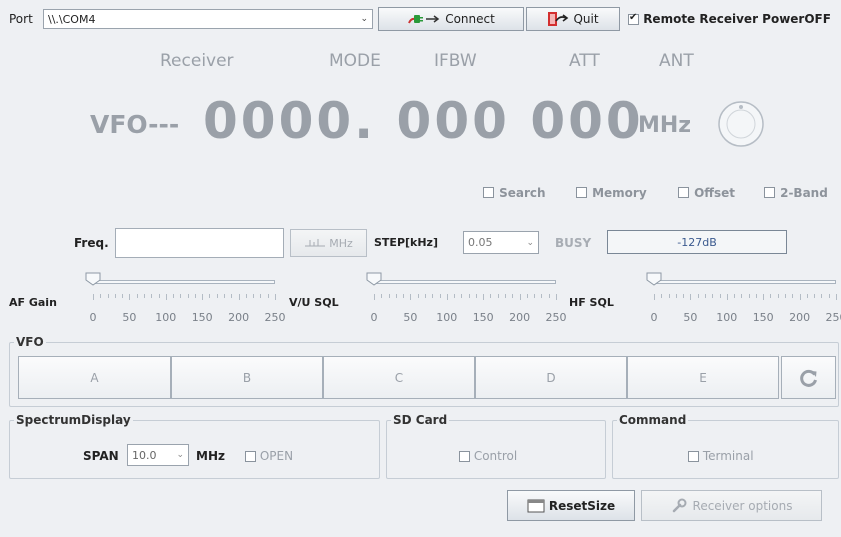  I want to click on terminal-checkbox, so click(693, 456).